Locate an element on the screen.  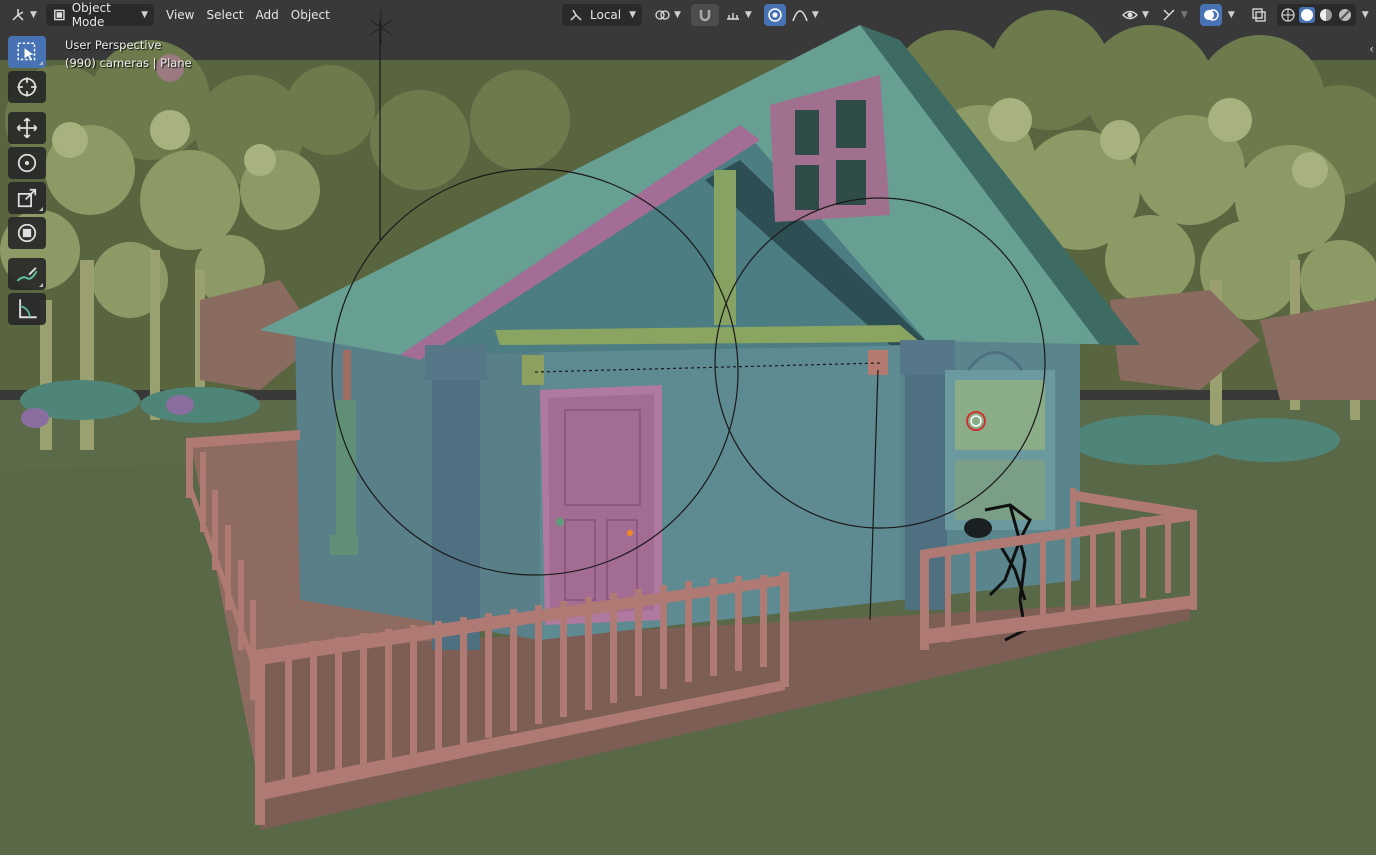
viewport-info: User Perspective (990) cameras | Plane is located at coordinates (128, 54).